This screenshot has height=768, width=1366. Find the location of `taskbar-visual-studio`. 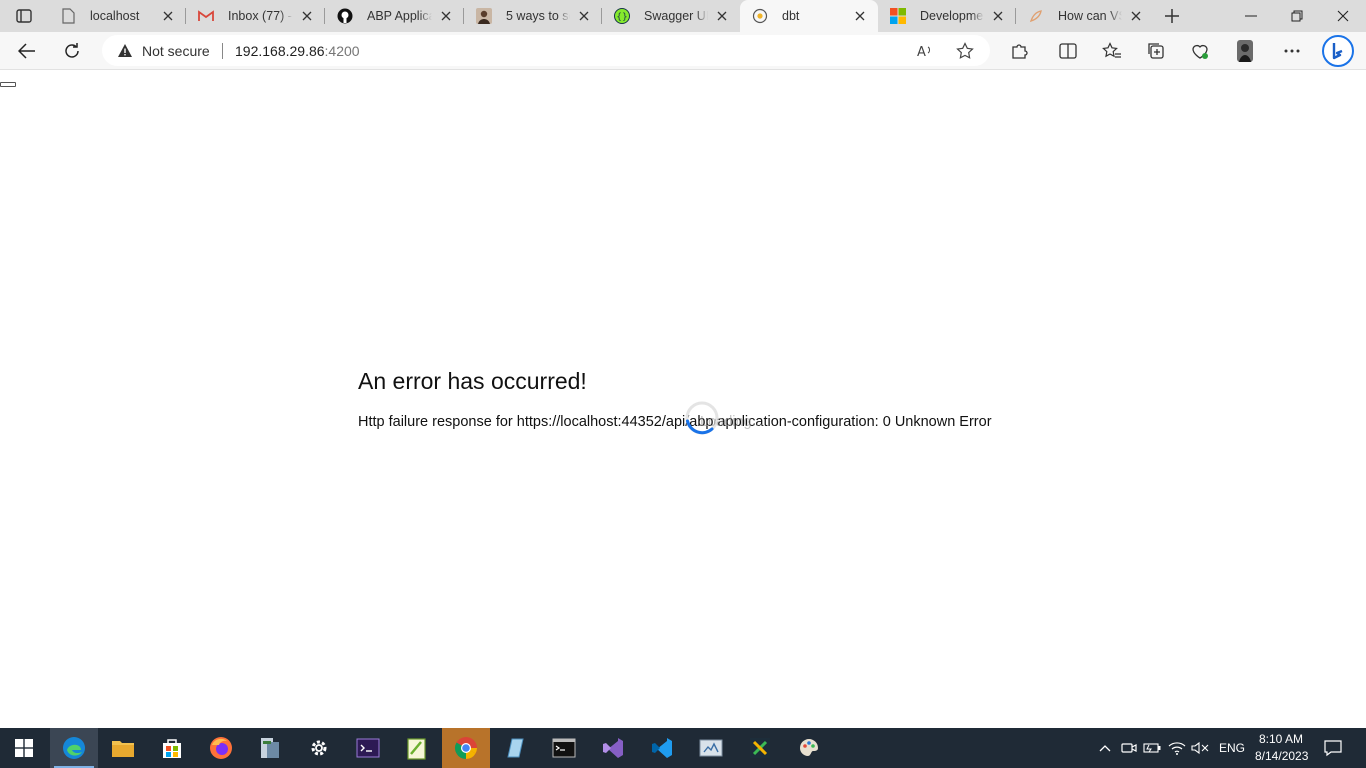

taskbar-visual-studio is located at coordinates (613, 748).